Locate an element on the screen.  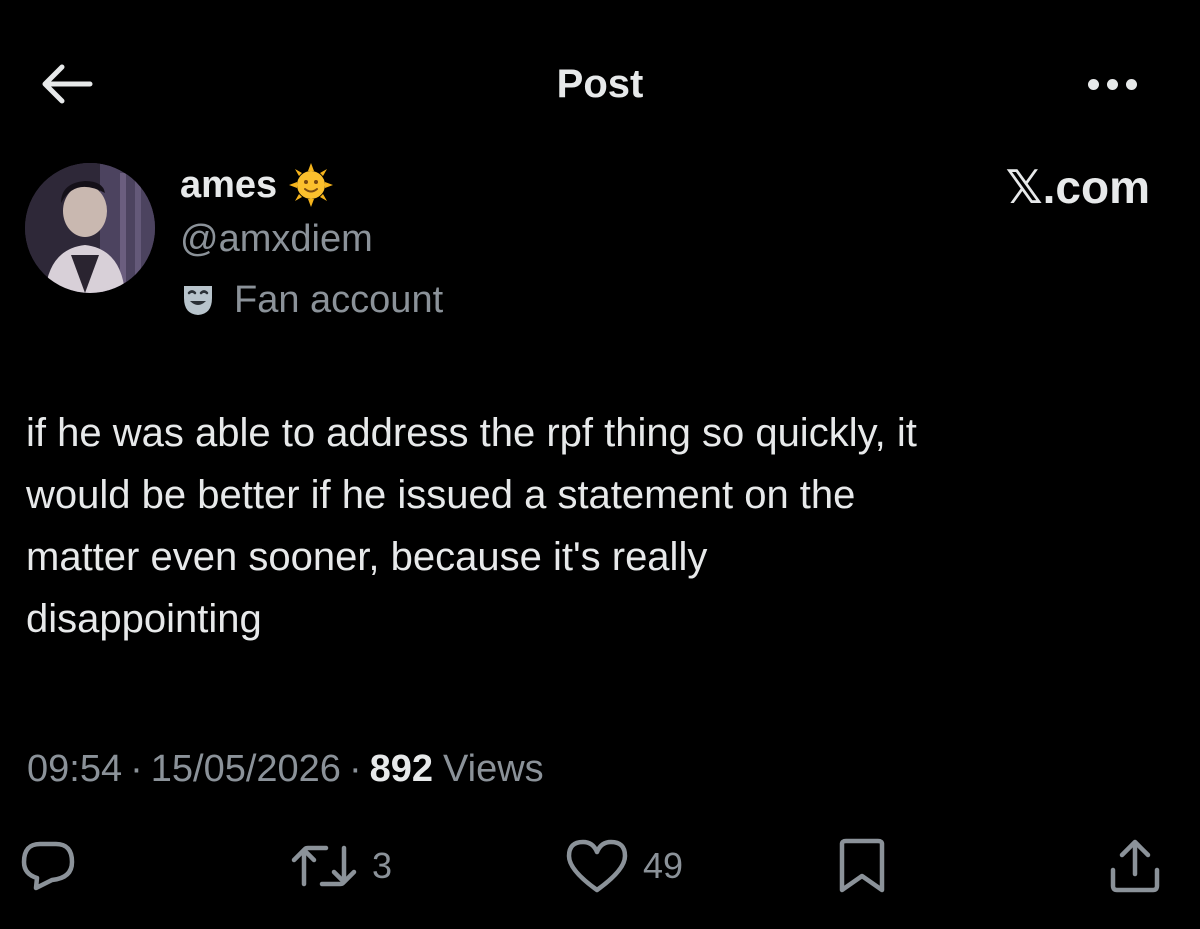
site-watermark: 𝕏.com is located at coordinates (1077, 187).